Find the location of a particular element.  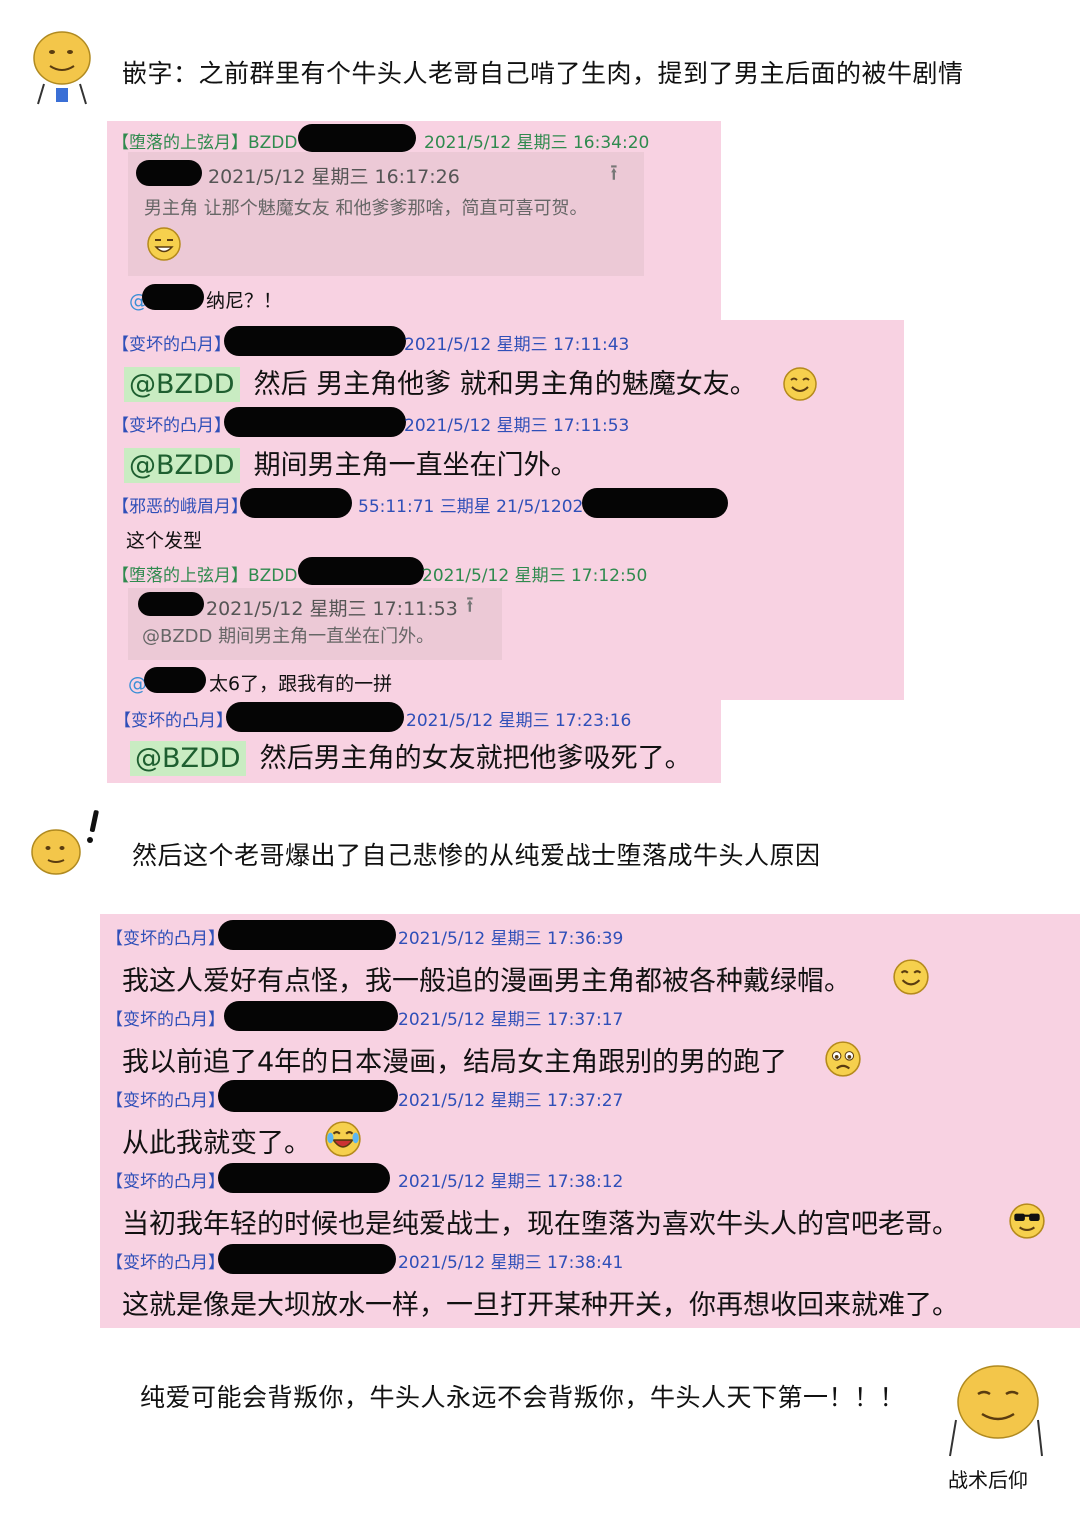

message-text: 从此我就变了。 is located at coordinates (216, 1143).